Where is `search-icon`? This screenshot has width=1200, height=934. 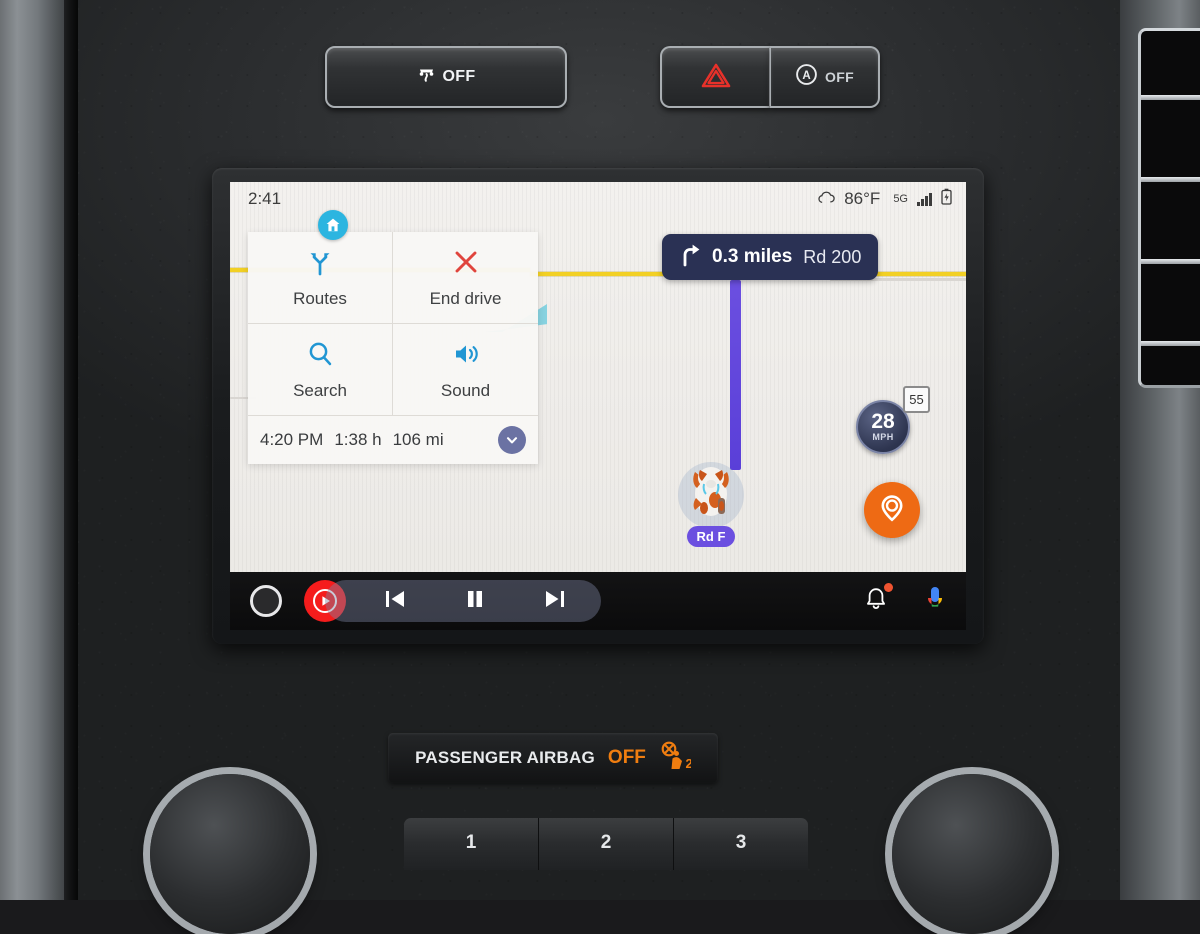 search-icon is located at coordinates (320, 356).